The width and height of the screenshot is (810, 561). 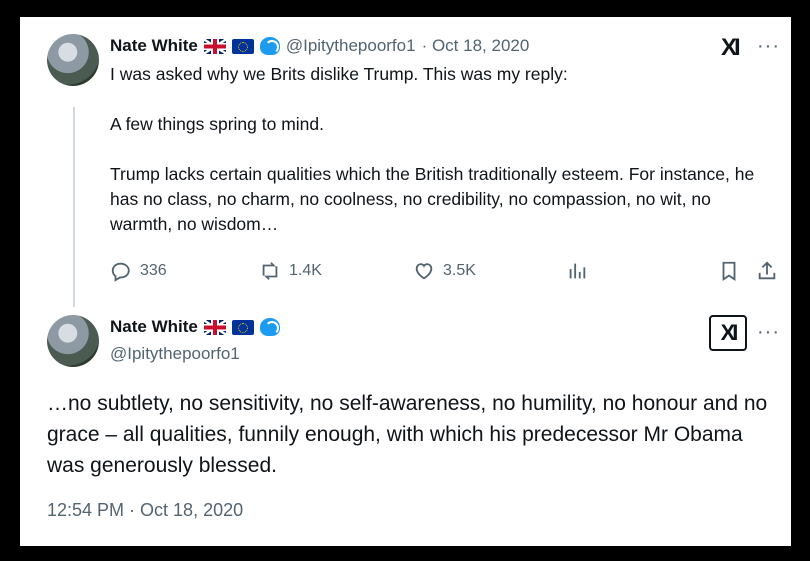 I want to click on tweet-actions: 336 1.4K 3.5K, so click(x=448, y=275).